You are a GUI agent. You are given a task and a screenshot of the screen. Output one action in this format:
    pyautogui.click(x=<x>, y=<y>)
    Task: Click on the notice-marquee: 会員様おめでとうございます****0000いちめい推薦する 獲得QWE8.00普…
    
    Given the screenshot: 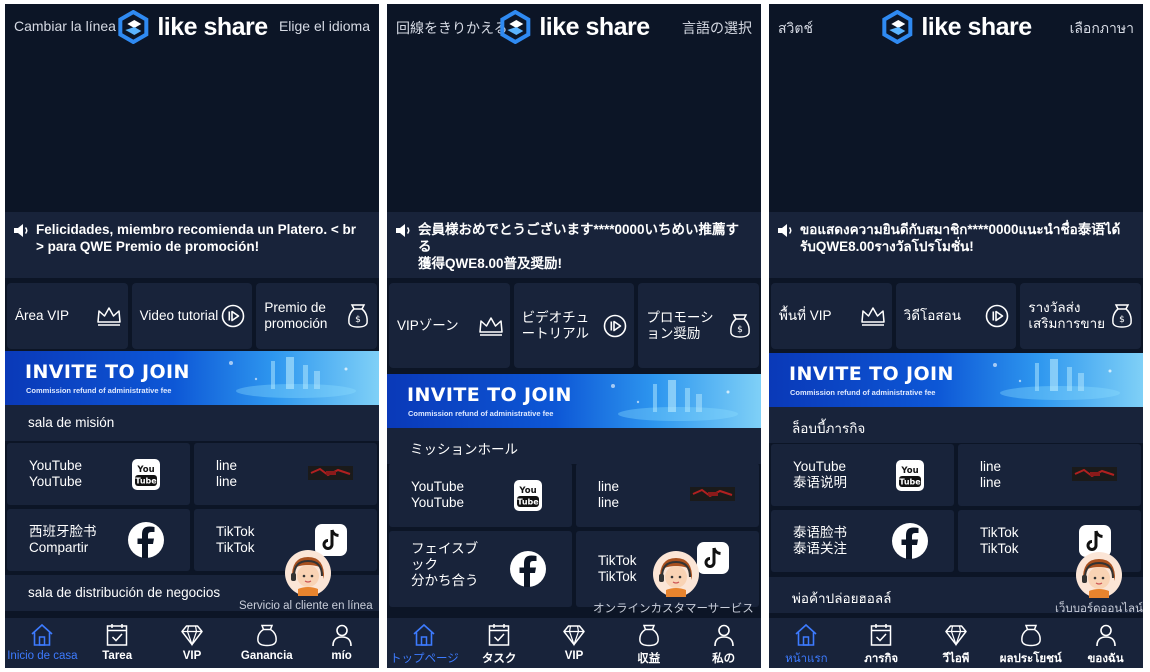 What is the action you would take?
    pyautogui.click(x=574, y=245)
    